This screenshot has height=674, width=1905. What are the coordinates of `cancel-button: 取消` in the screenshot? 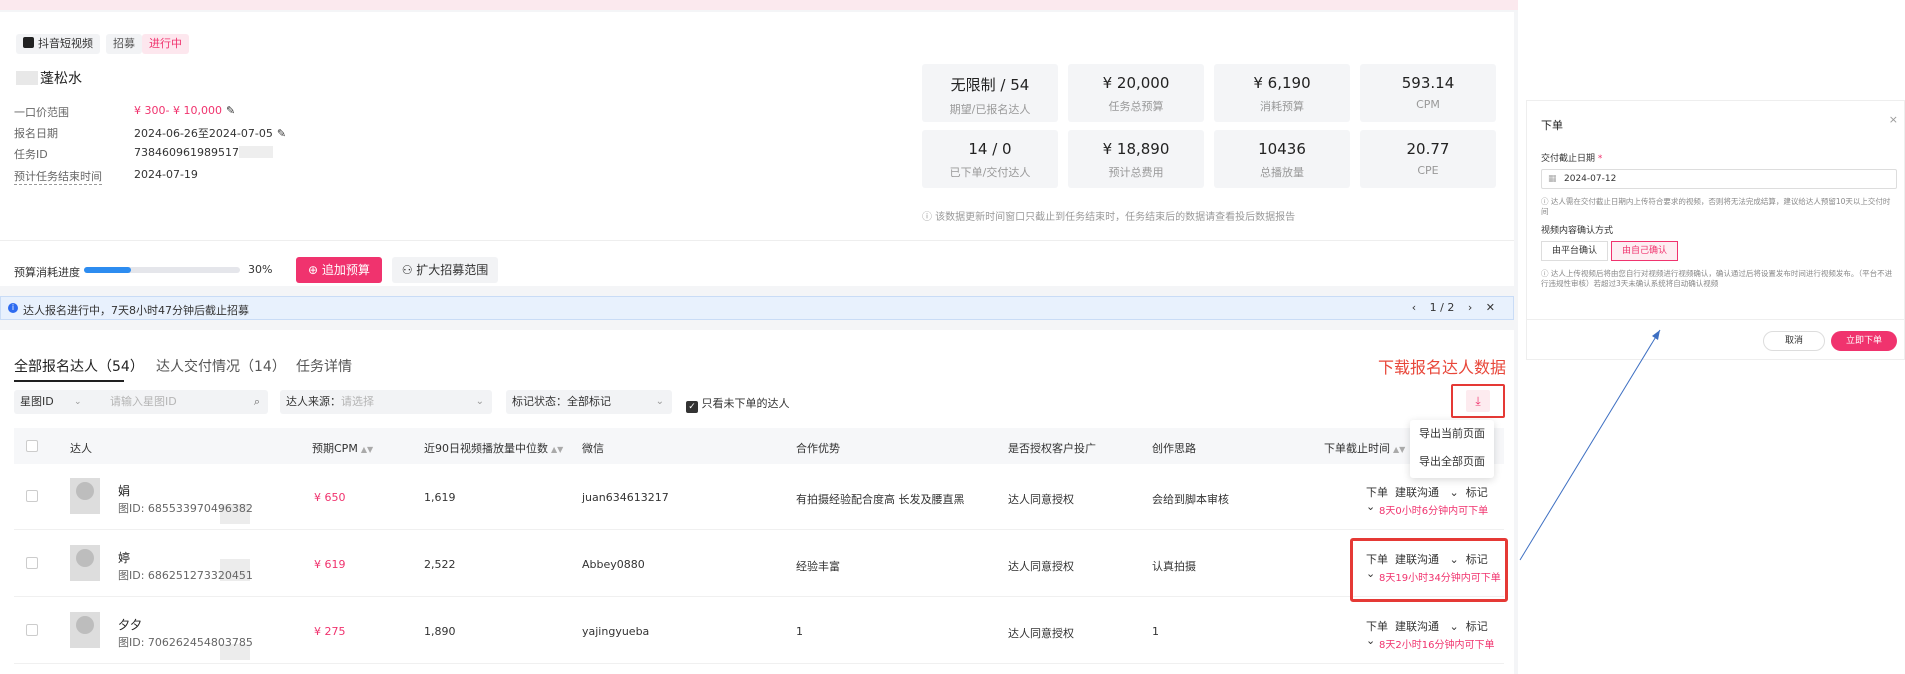 It's located at (1794, 341).